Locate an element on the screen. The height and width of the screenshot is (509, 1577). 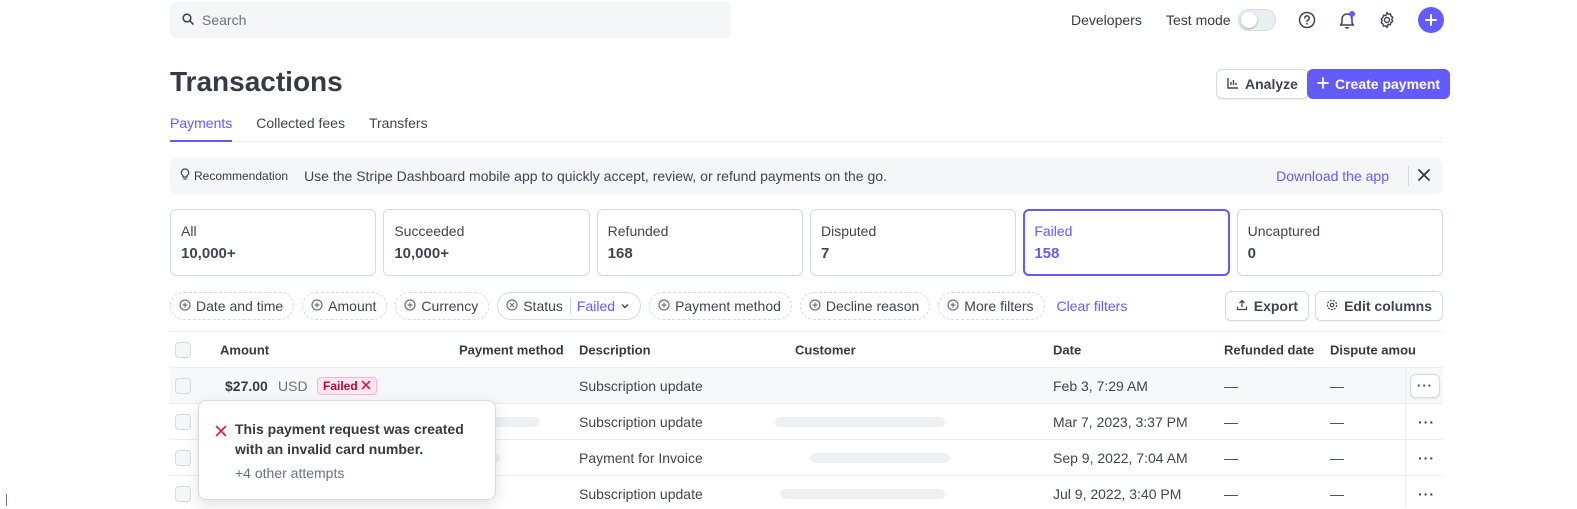
filter-date-time: Date and time is located at coordinates (232, 306).